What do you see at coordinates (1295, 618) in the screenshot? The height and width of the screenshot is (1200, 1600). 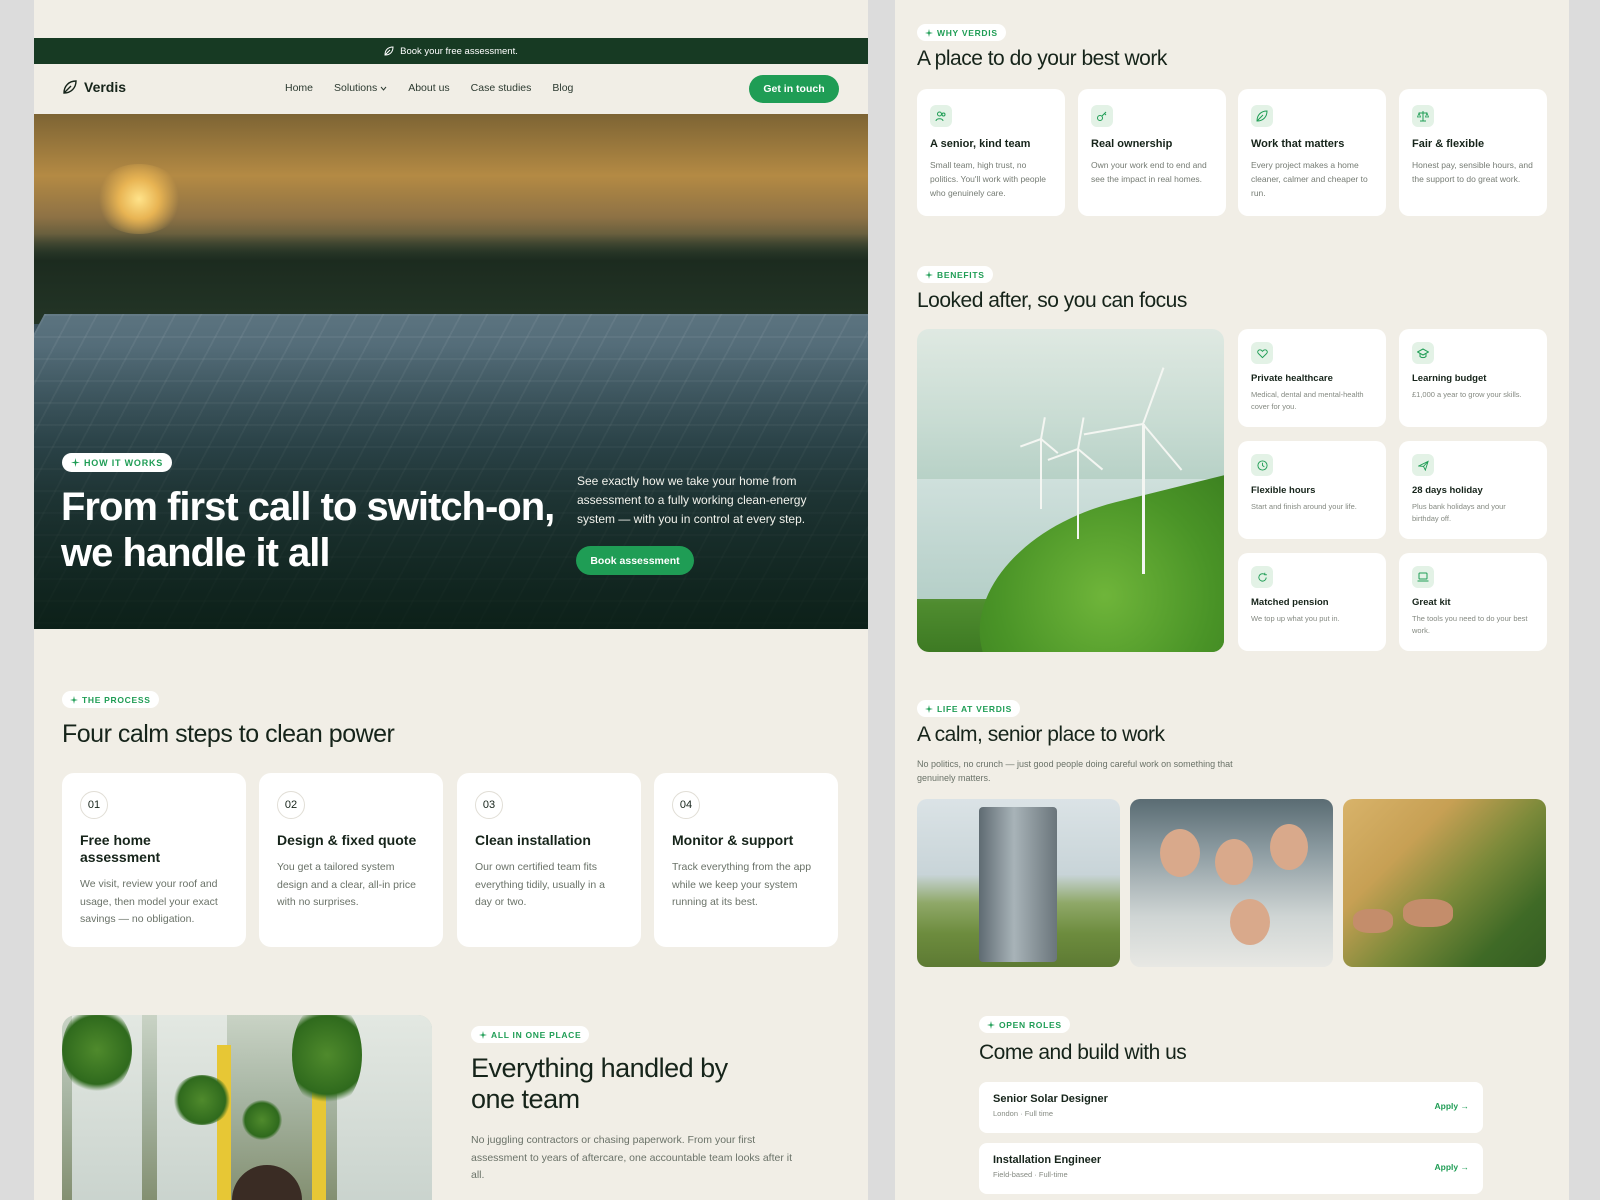 I see `benefit-desc: We top up what you put in.` at bounding box center [1295, 618].